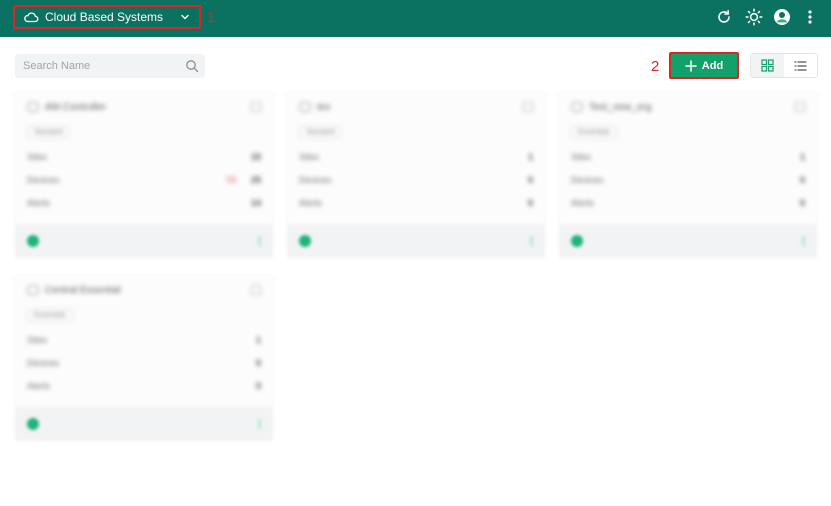 The width and height of the screenshot is (831, 506). Describe the element at coordinates (83, 290) in the screenshot. I see `card-title: Central Essential` at that location.